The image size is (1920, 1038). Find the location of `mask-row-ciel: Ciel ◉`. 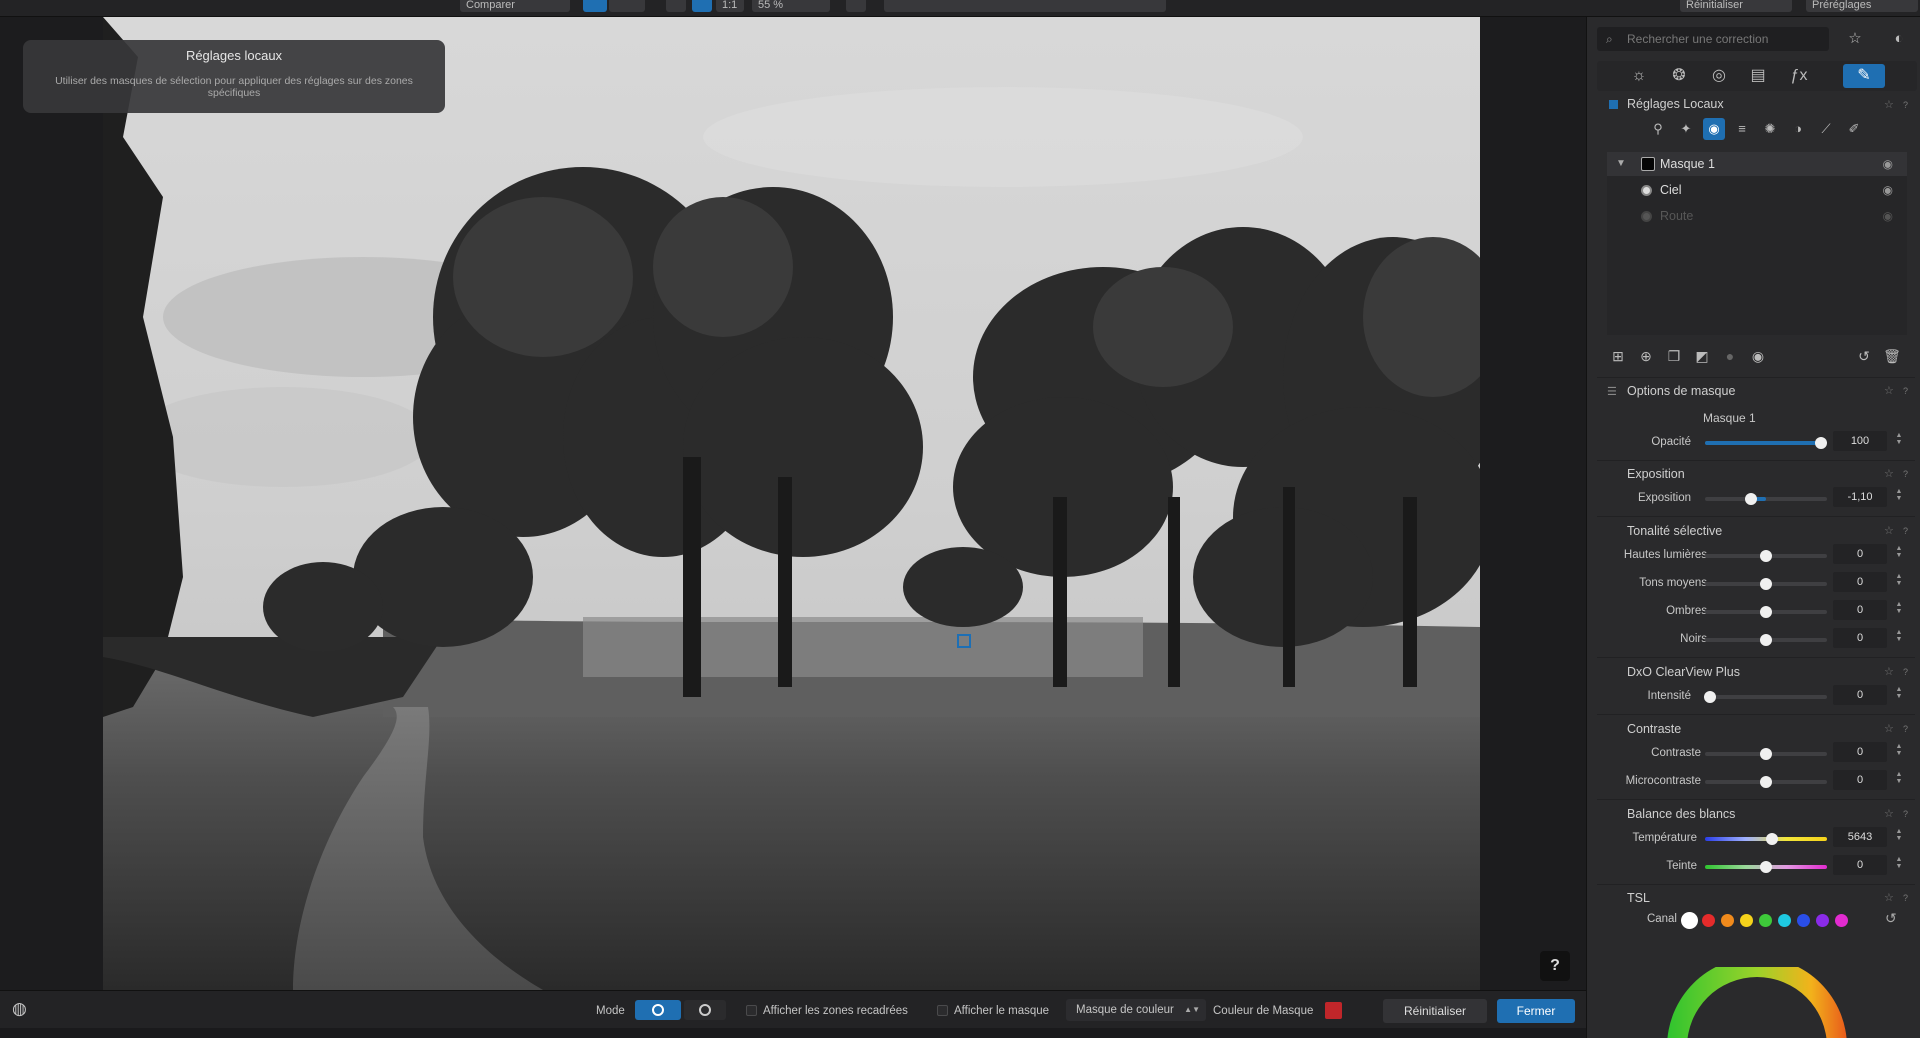

mask-row-ciel: Ciel ◉ is located at coordinates (1757, 190).